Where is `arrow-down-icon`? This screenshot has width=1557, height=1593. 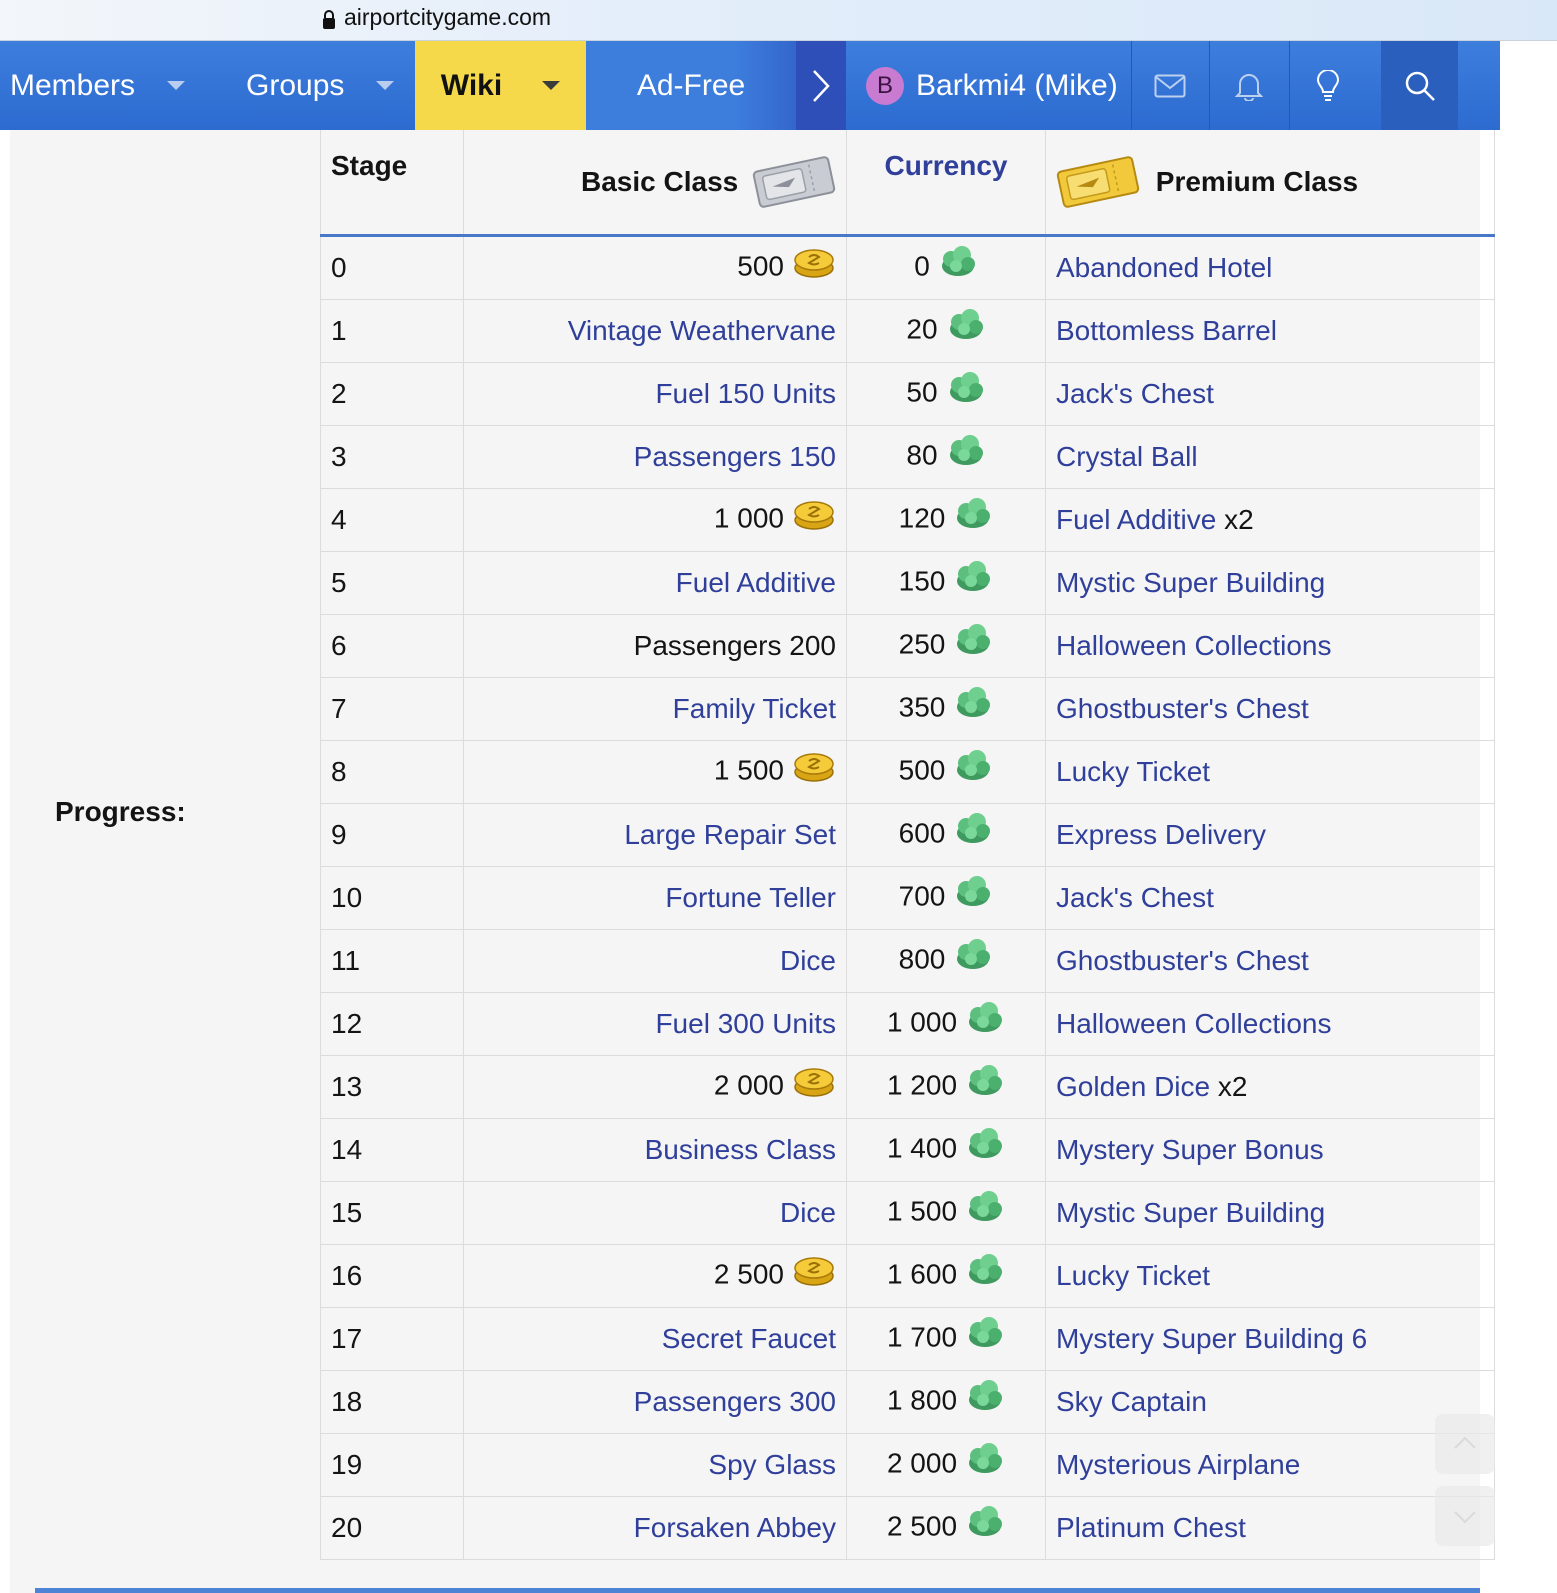
arrow-down-icon is located at coordinates (1465, 1517).